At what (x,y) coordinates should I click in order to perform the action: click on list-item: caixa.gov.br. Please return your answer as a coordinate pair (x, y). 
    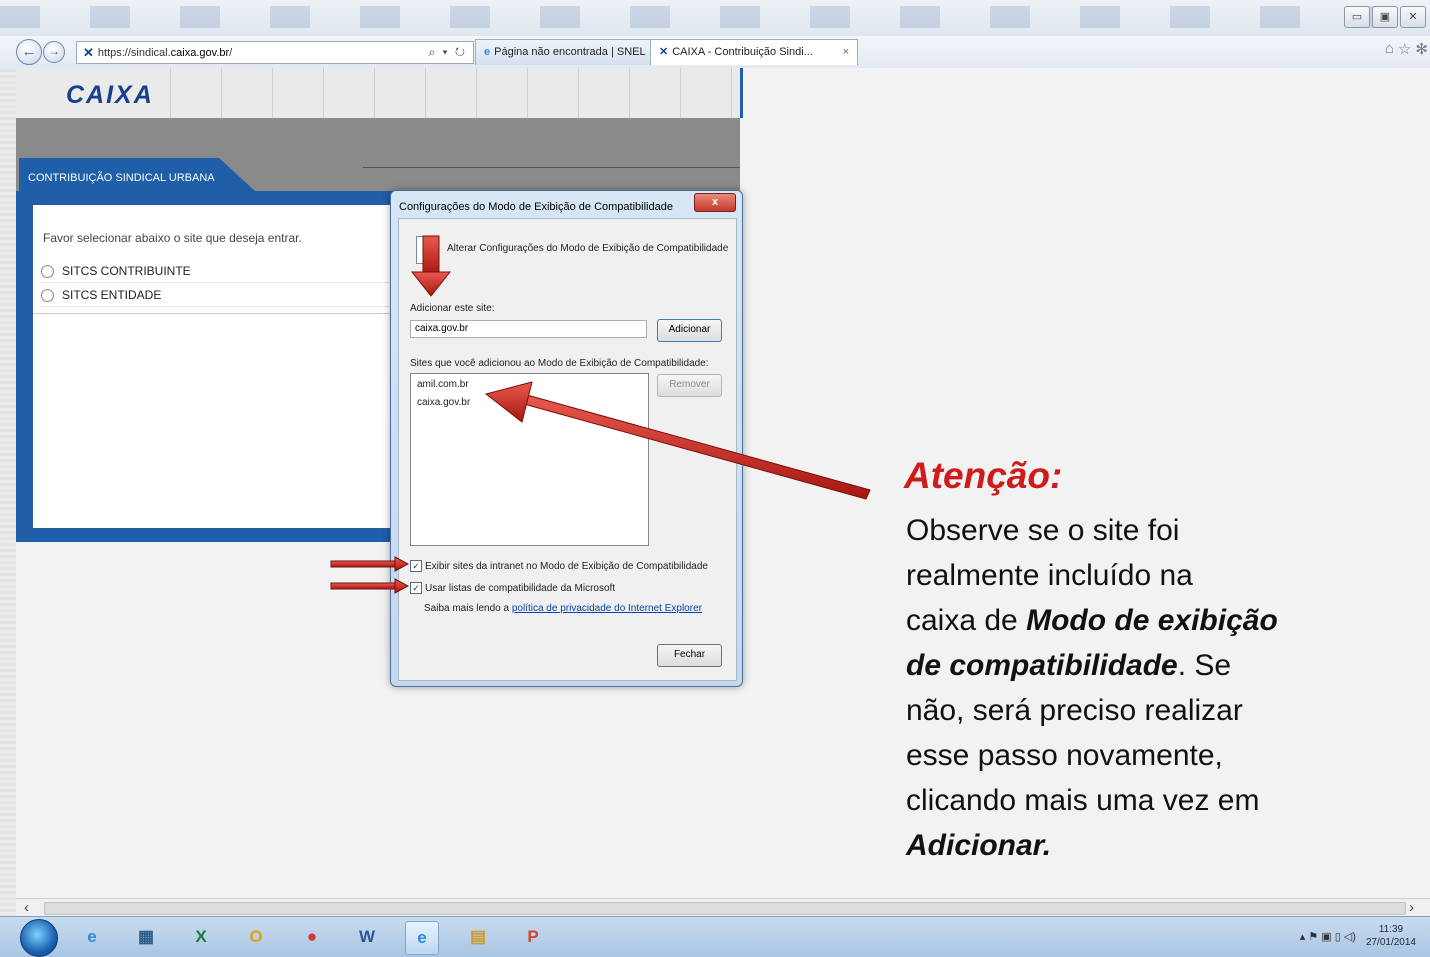
    Looking at the image, I should click on (443, 402).